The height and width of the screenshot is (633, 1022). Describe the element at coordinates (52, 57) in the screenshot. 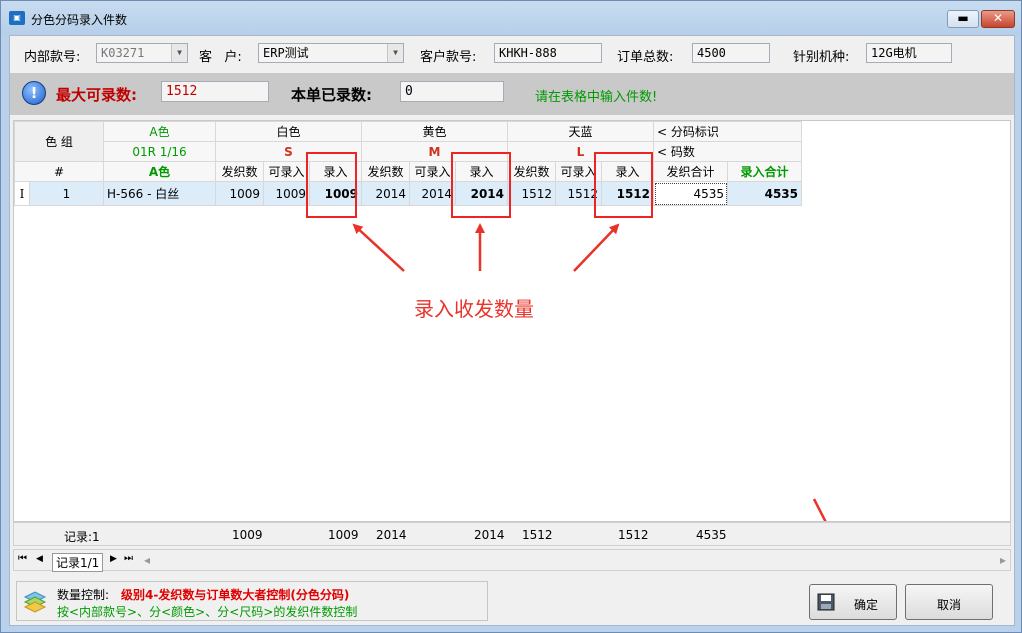

I see `internal-no-label: 内部款号:` at that location.